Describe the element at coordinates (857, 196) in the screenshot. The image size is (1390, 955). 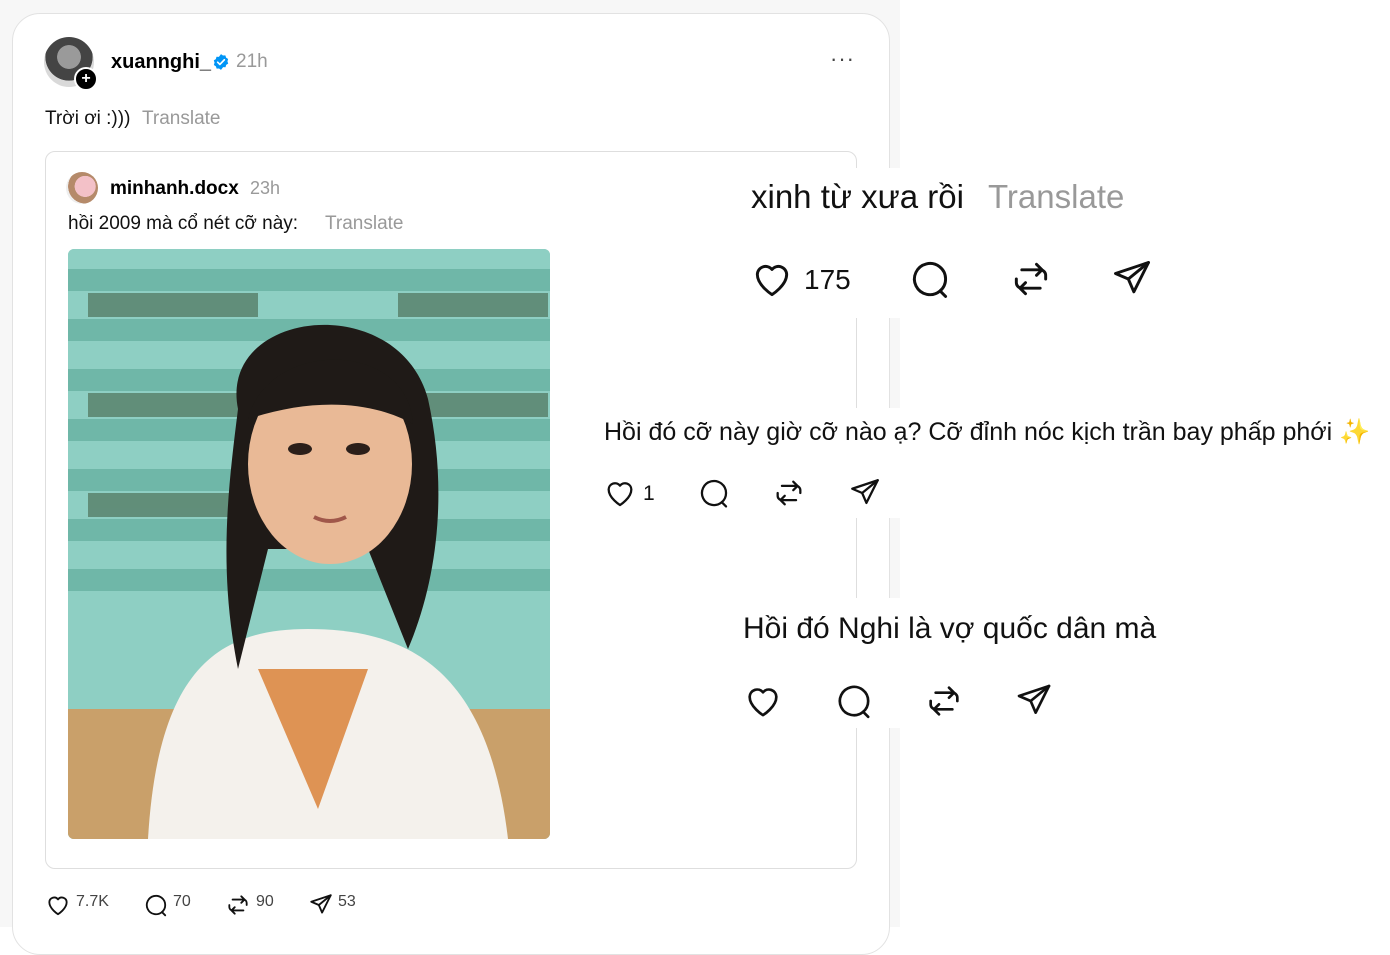
I see `comment-text: xinh từ xưa rồi` at that location.